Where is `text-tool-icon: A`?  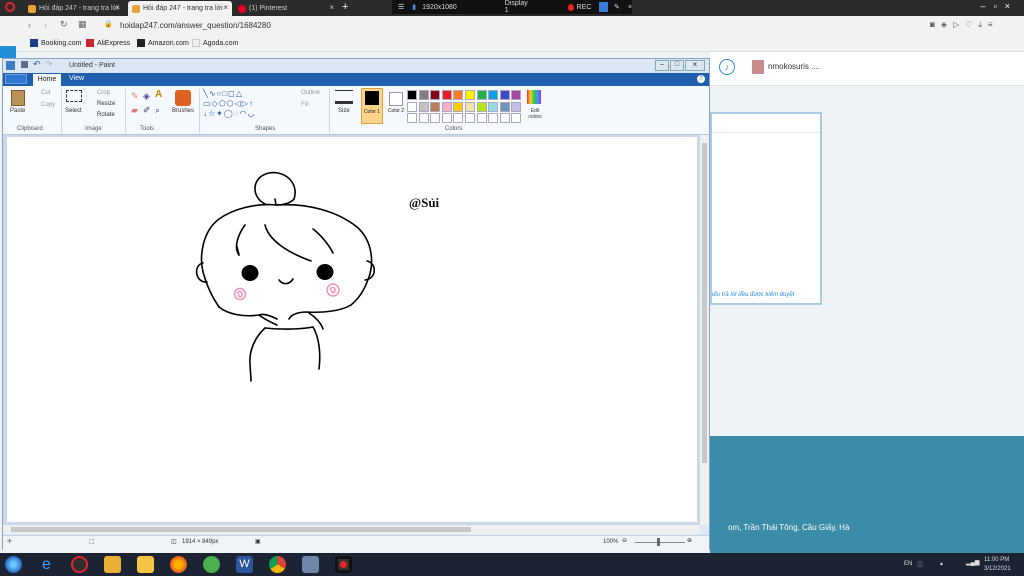
text-tool-icon: A is located at coordinates (158, 94).